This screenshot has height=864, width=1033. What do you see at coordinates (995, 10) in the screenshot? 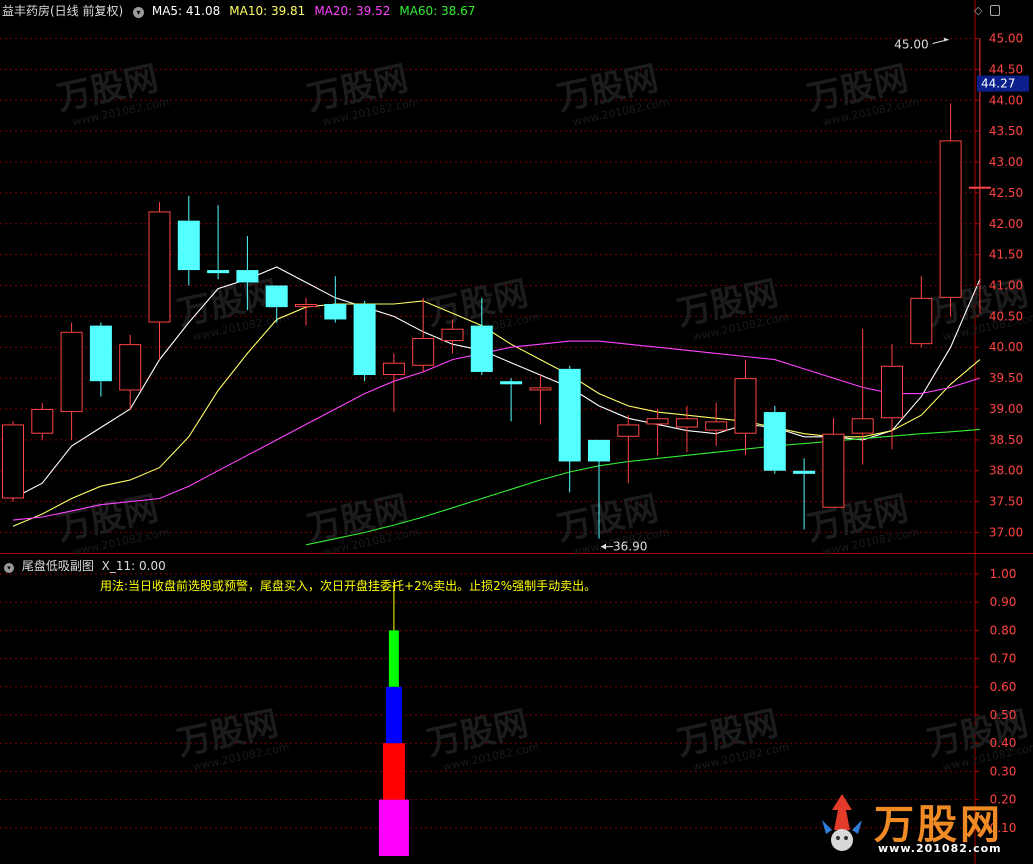
I see `panel-toggle-icon` at bounding box center [995, 10].